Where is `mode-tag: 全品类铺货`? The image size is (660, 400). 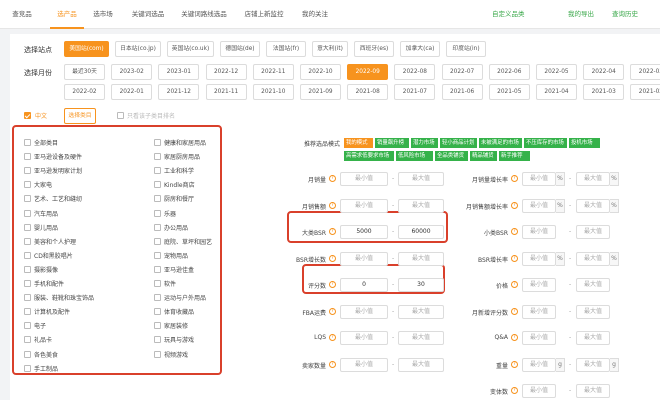 mode-tag: 全品类铺货 is located at coordinates (451, 156).